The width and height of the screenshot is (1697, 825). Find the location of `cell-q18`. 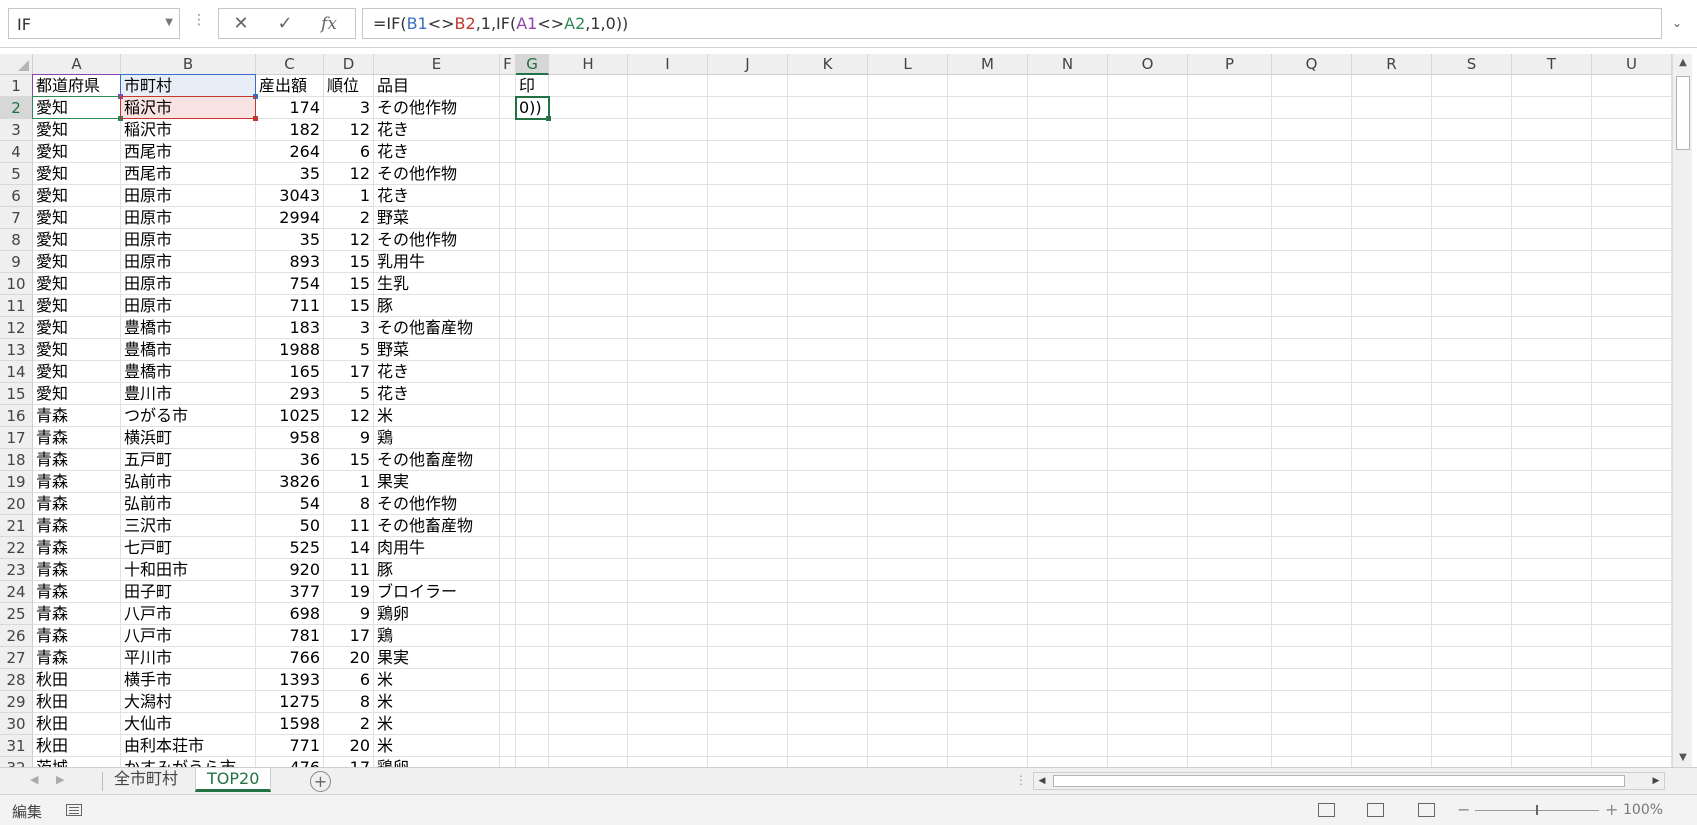

cell-q18 is located at coordinates (1312, 460).